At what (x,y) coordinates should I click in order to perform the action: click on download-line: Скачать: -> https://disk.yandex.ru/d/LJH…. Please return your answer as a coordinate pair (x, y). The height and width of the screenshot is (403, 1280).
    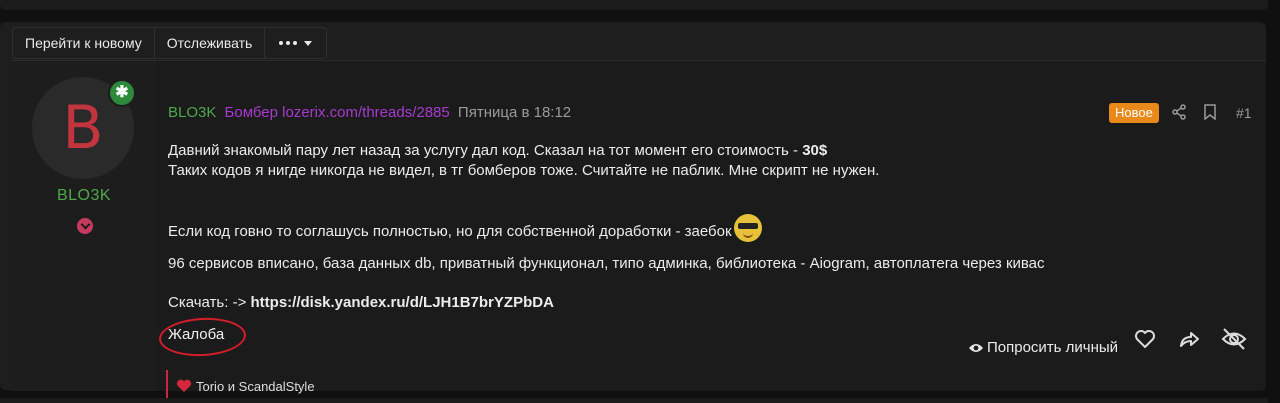
    Looking at the image, I should click on (361, 302).